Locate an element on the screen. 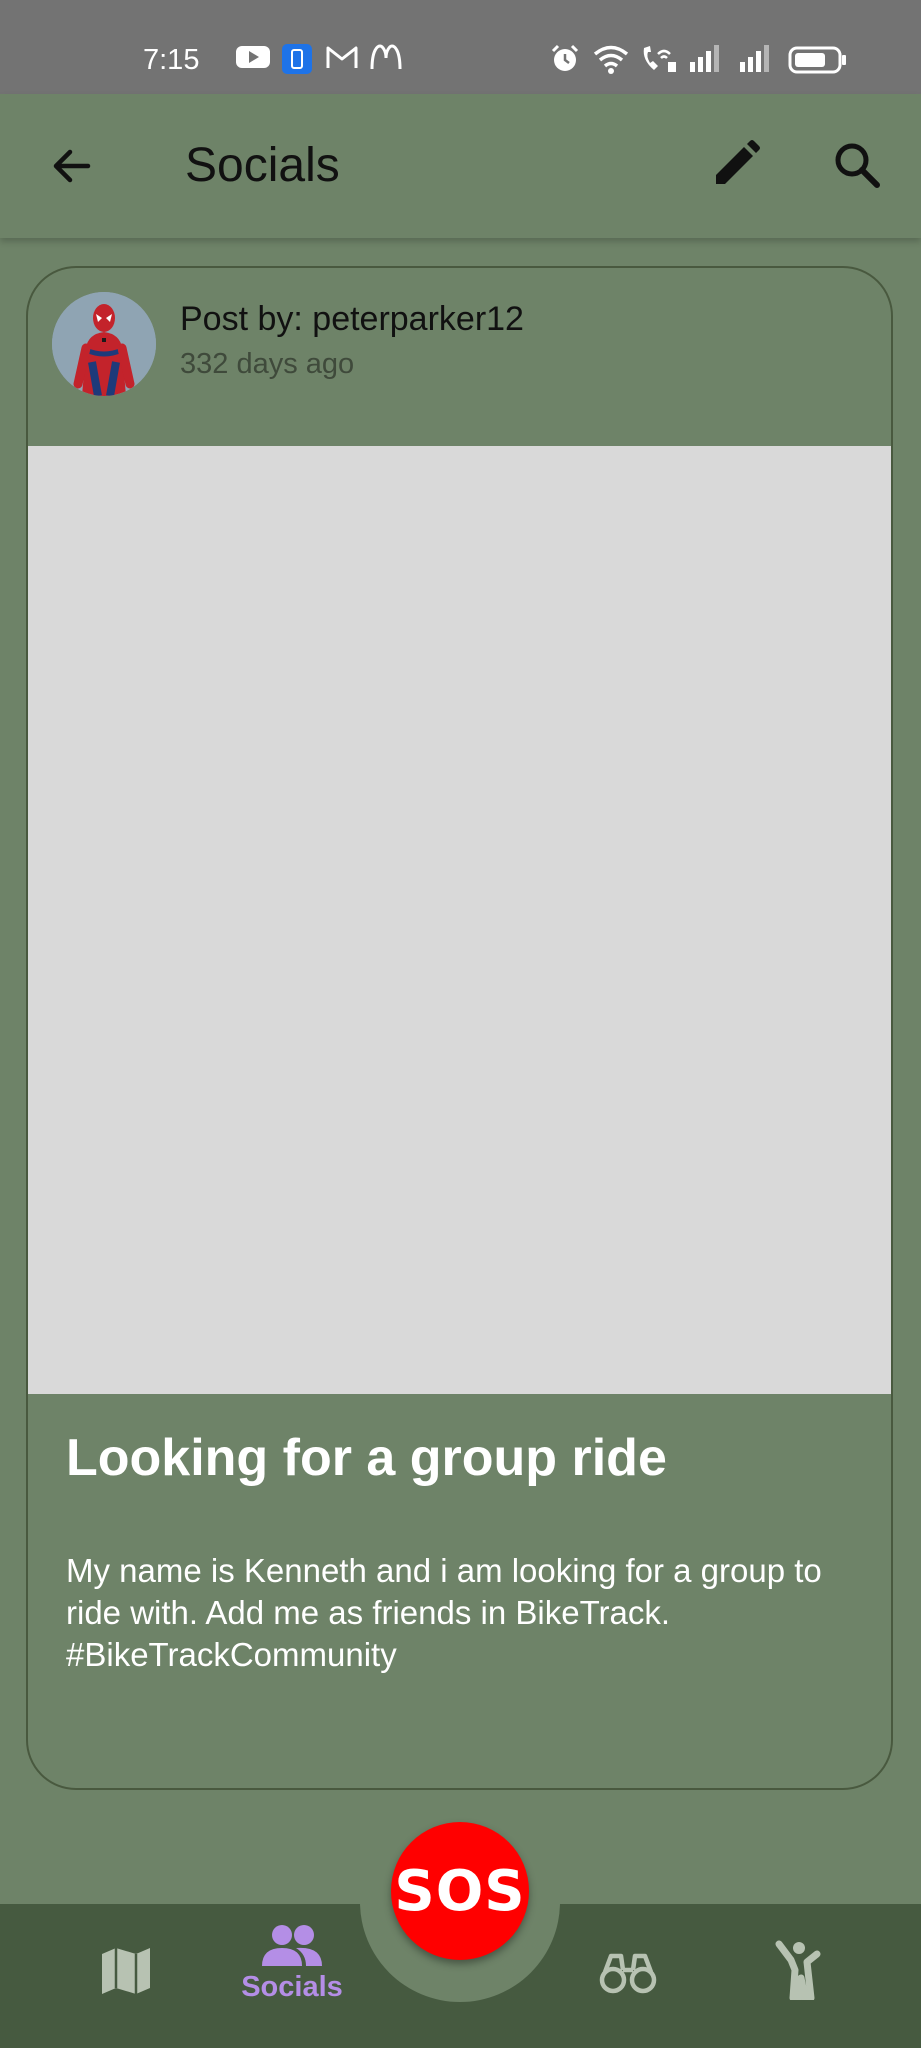  nav-label-socials: Socials is located at coordinates (292, 1987).